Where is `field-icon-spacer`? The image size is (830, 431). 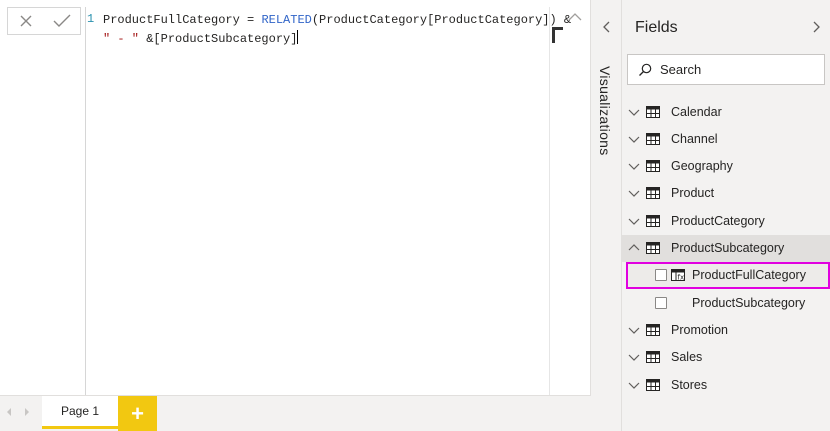 field-icon-spacer is located at coordinates (678, 303).